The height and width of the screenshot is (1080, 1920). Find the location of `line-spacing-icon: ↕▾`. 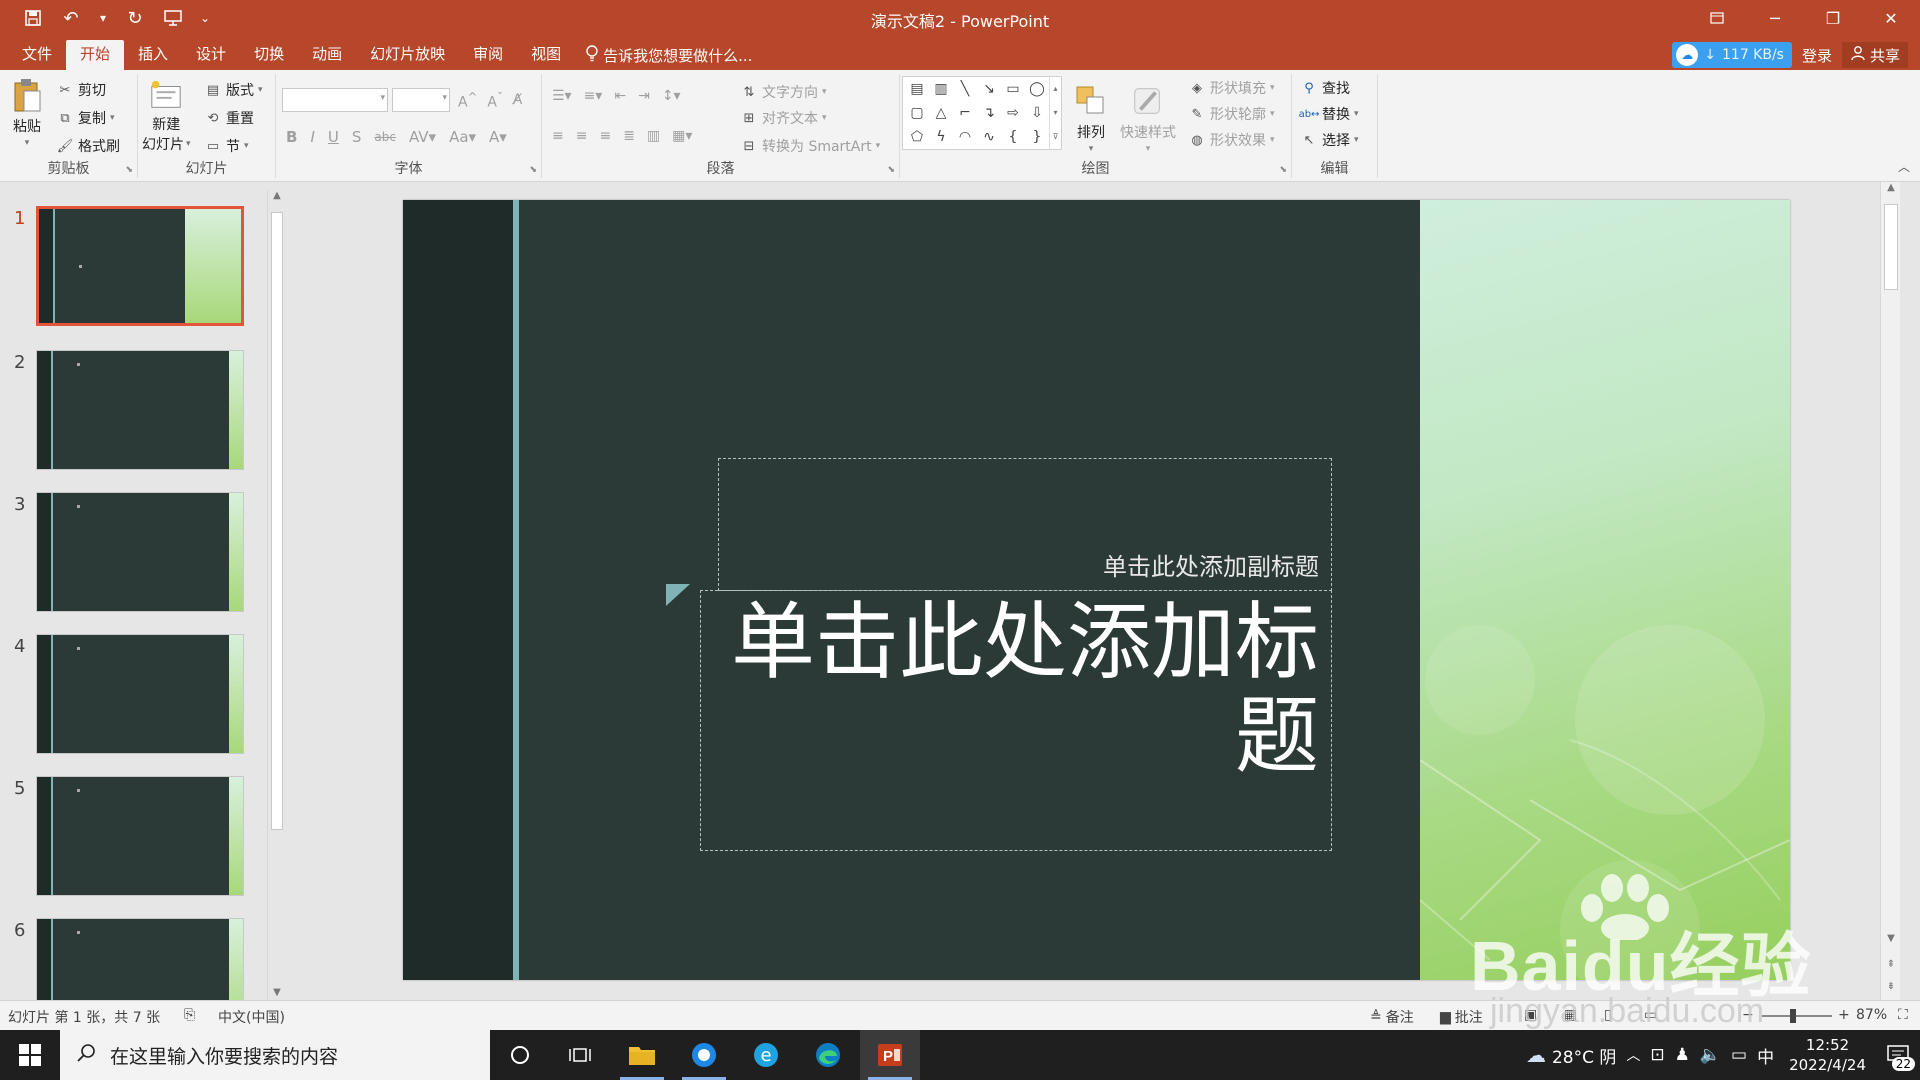

line-spacing-icon: ↕▾ is located at coordinates (671, 96).